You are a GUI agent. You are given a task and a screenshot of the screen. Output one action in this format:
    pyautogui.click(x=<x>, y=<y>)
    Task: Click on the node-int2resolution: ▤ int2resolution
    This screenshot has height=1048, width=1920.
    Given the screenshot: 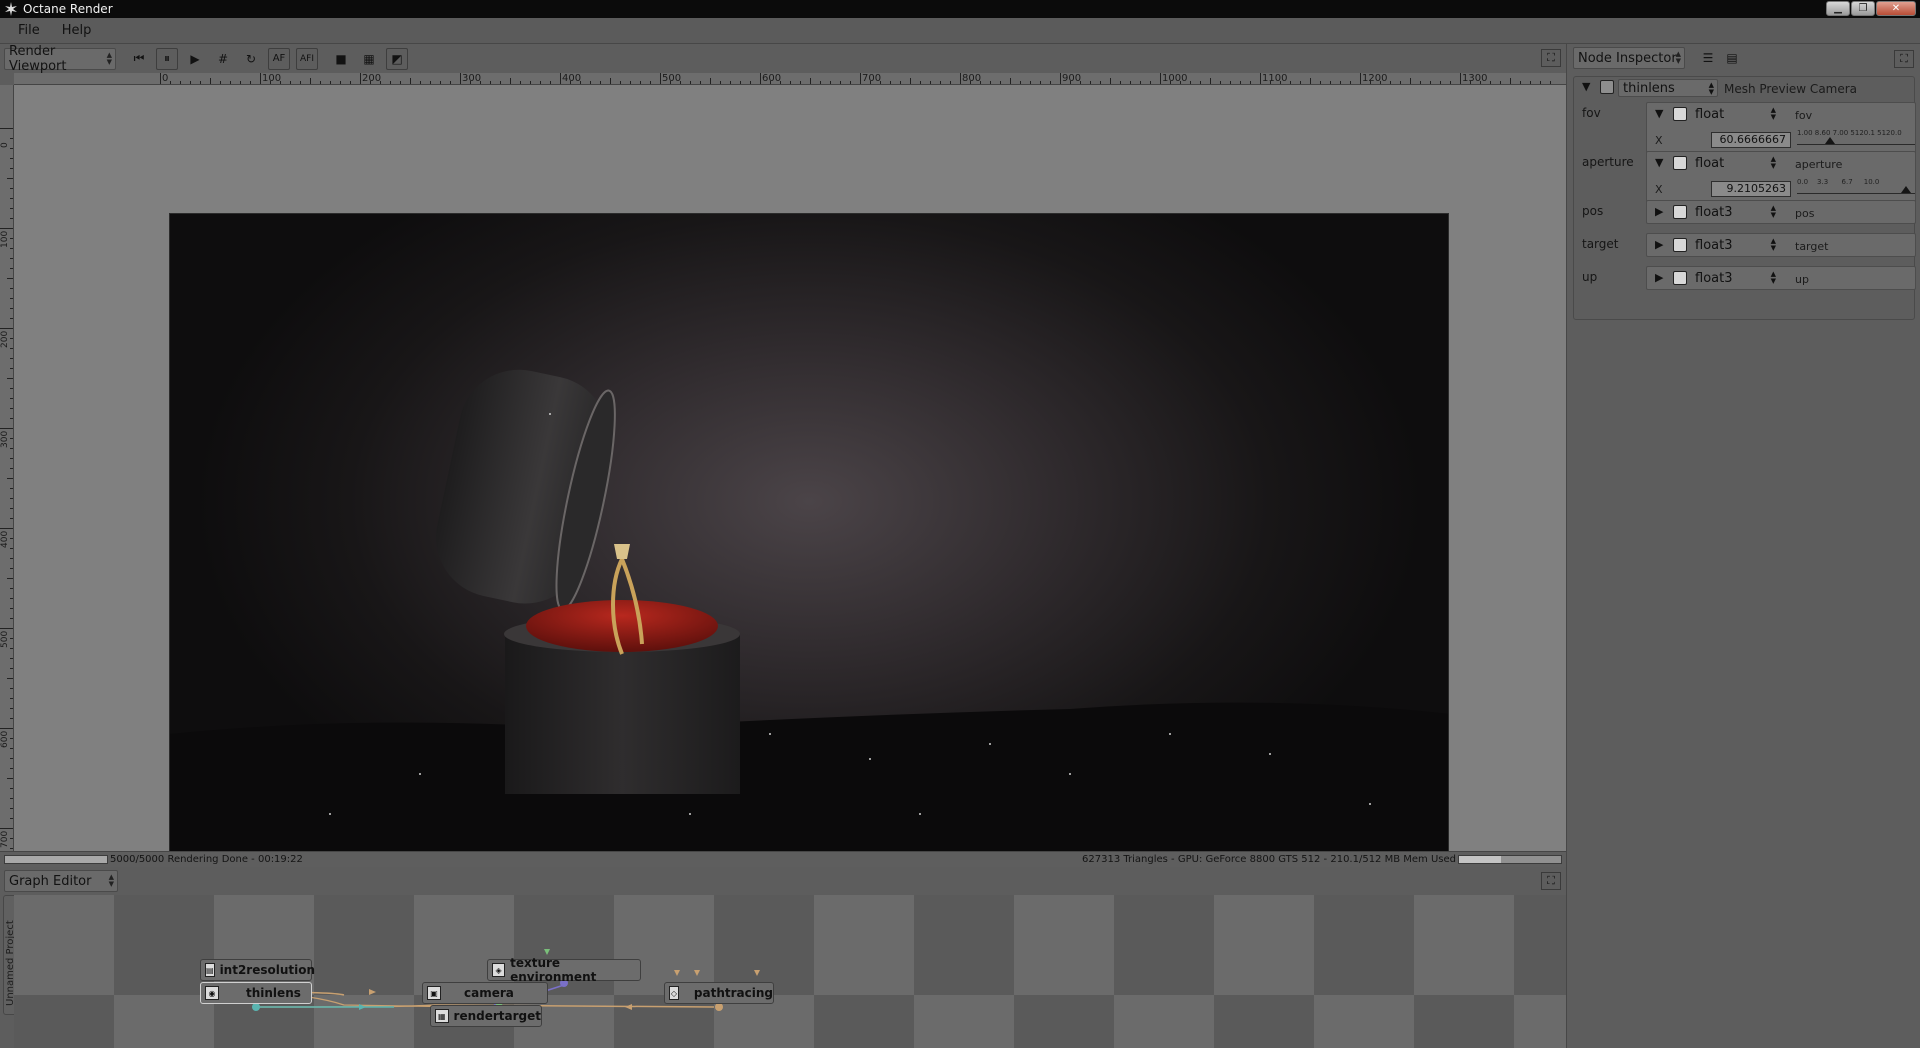 What is the action you would take?
    pyautogui.click(x=257, y=970)
    